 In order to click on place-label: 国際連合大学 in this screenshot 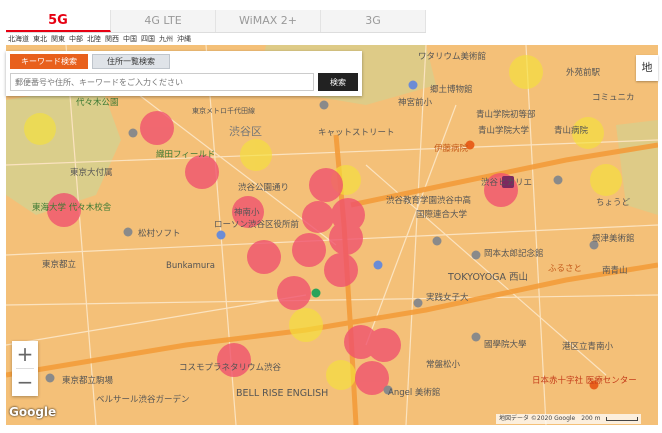, I will do `click(442, 214)`.